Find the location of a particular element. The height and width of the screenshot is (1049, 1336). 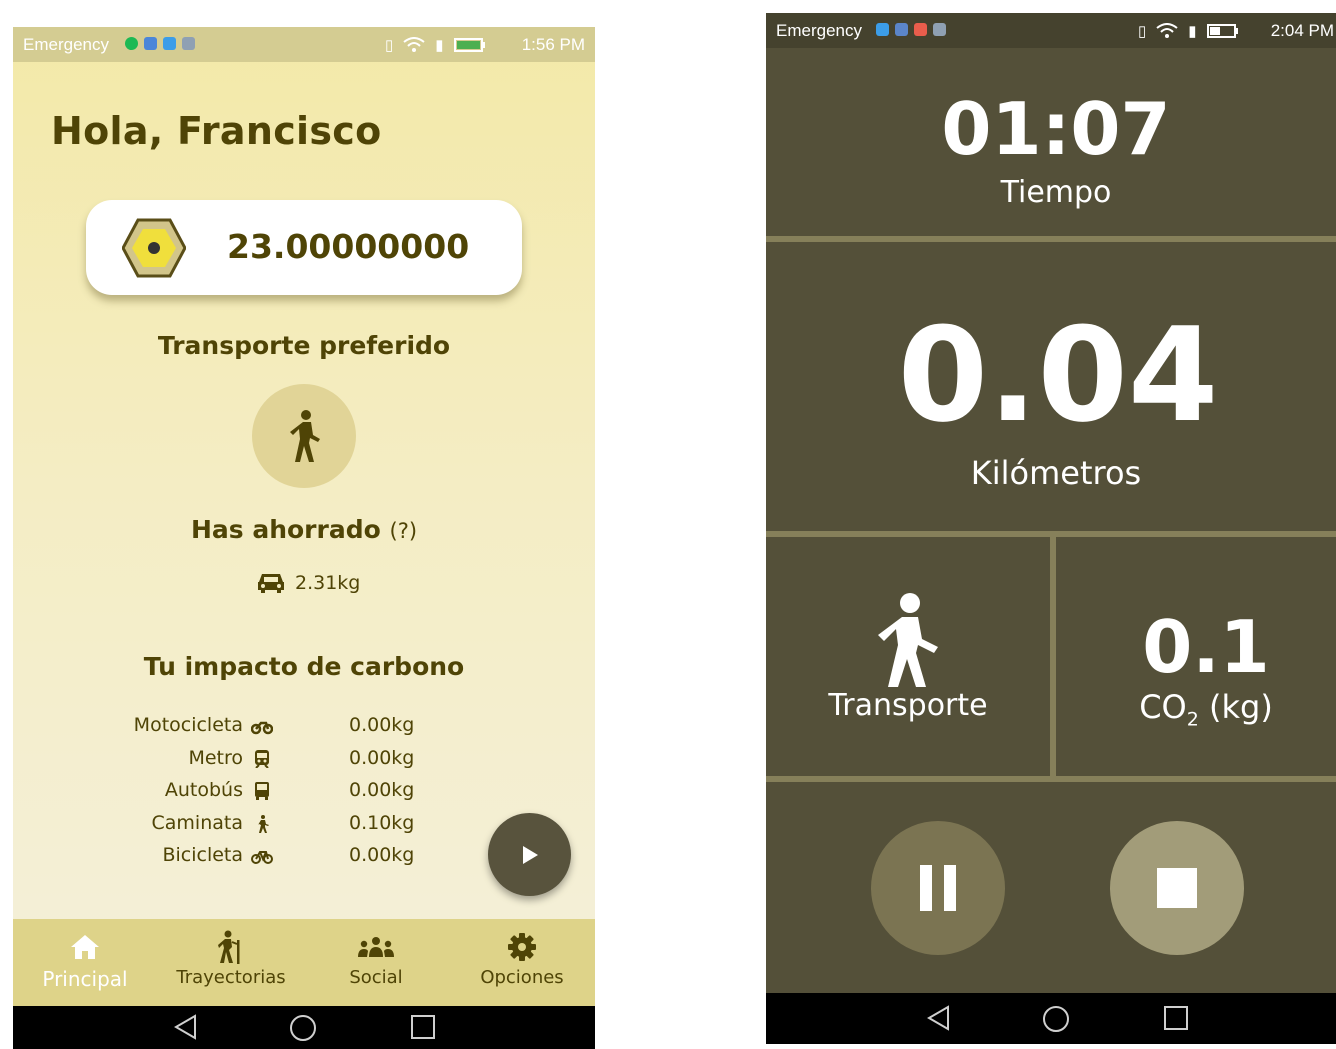

savings-row: 2.31kg is located at coordinates (308, 583).